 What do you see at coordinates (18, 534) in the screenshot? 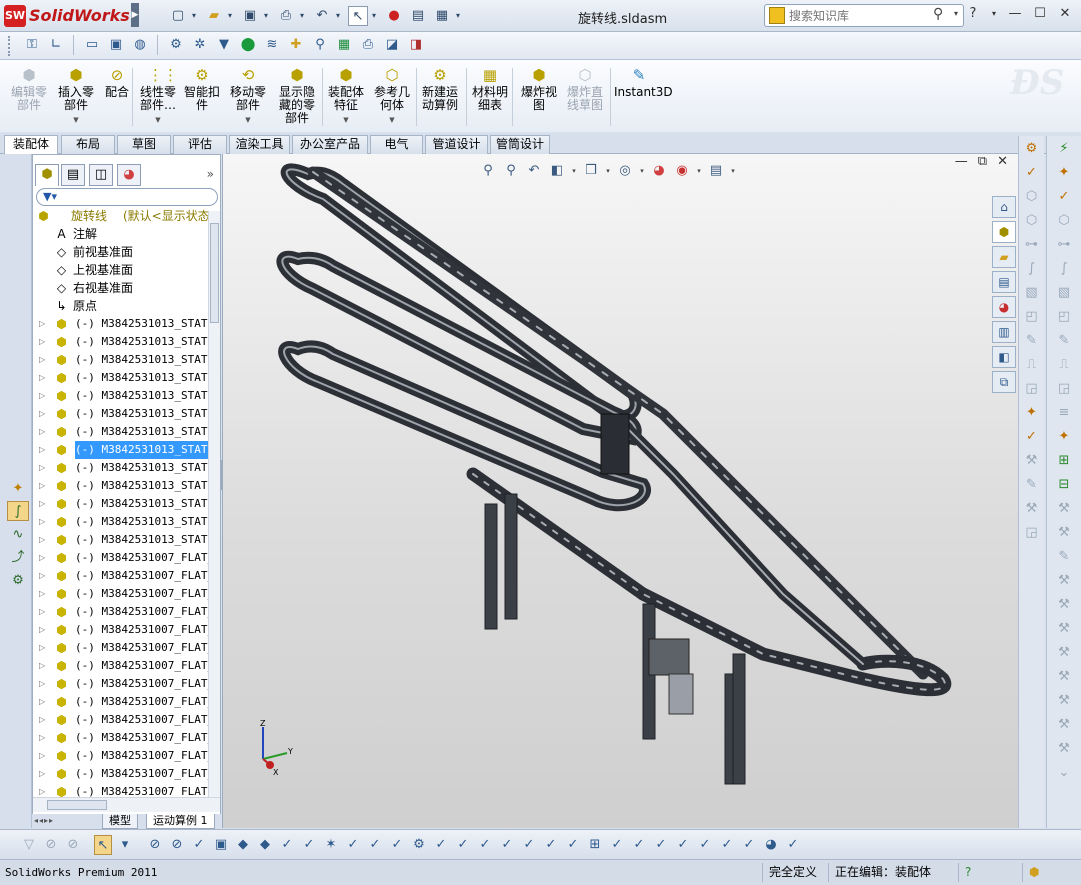
I see `route-curve-icon: ∿` at bounding box center [18, 534].